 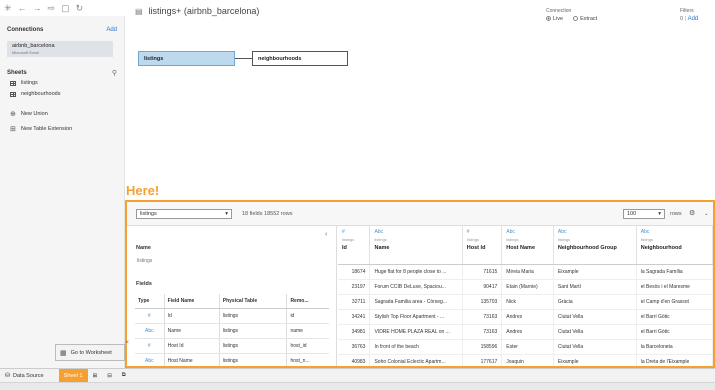 What do you see at coordinates (73, 375) in the screenshot?
I see `tab-sheet-1: Sheet 1` at bounding box center [73, 375].